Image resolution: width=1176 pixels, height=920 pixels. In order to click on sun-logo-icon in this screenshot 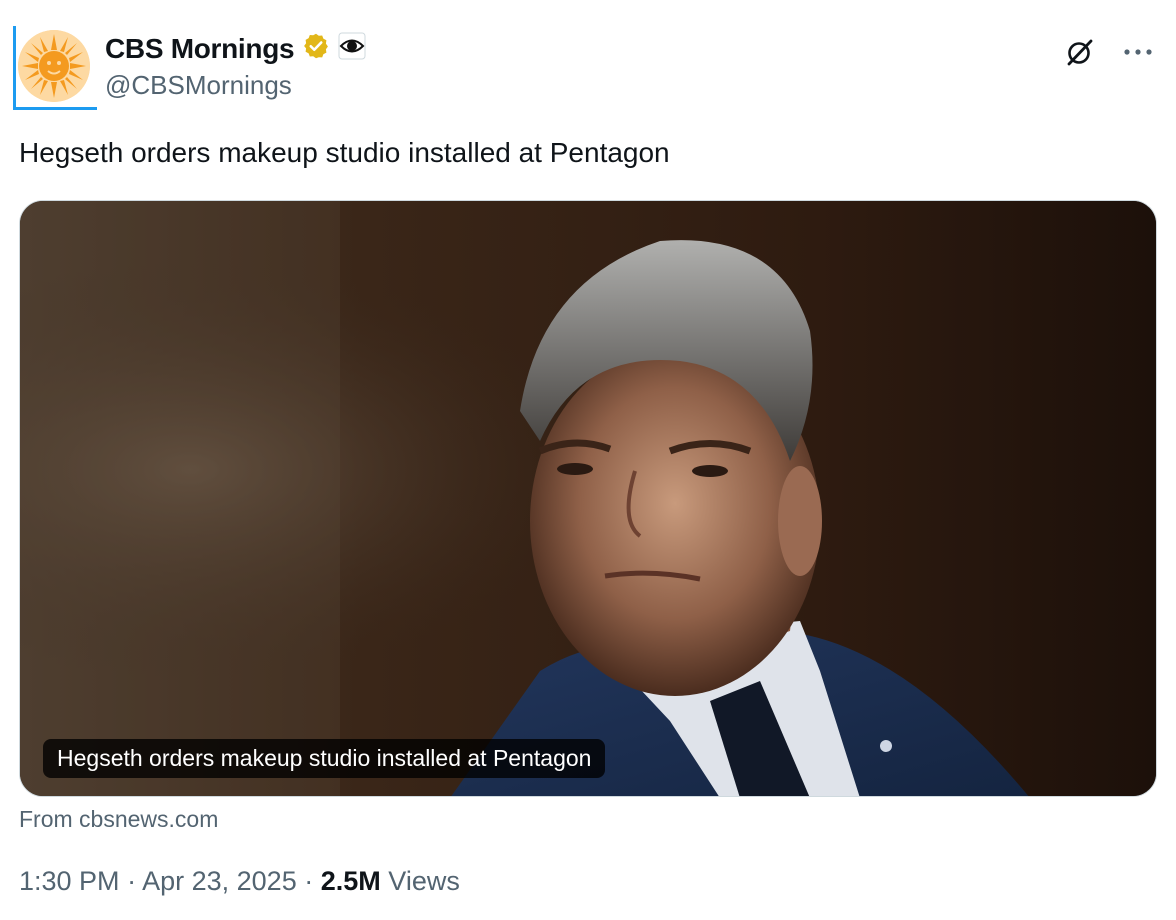, I will do `click(54, 66)`.